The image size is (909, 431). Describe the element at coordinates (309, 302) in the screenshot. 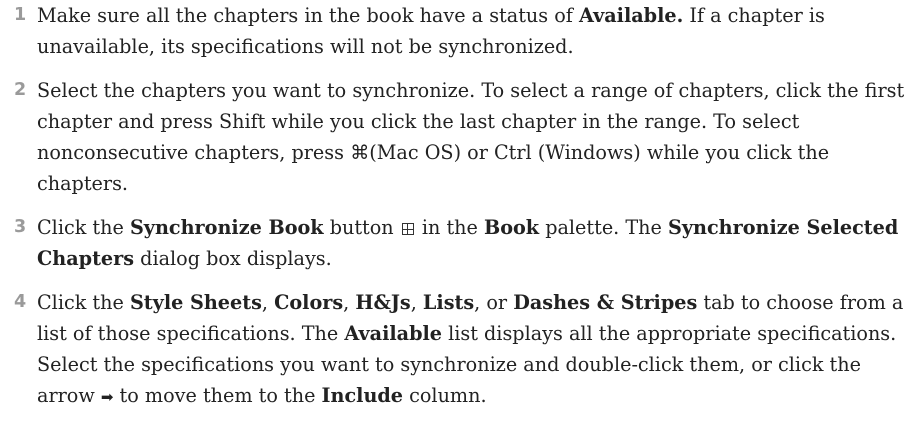

I see `term-colors: Colors` at that location.